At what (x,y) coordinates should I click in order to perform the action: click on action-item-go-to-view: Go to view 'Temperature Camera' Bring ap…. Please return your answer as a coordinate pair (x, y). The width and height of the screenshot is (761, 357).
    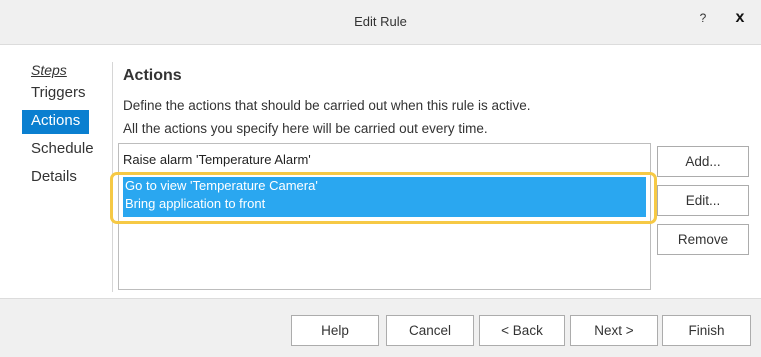
    Looking at the image, I should click on (384, 197).